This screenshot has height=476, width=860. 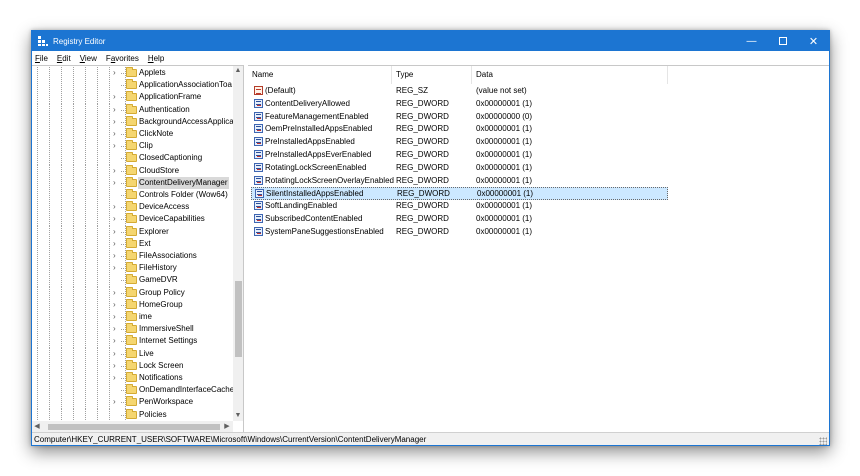 I want to click on tree-key: ClosedCaptioning, so click(x=132, y=159).